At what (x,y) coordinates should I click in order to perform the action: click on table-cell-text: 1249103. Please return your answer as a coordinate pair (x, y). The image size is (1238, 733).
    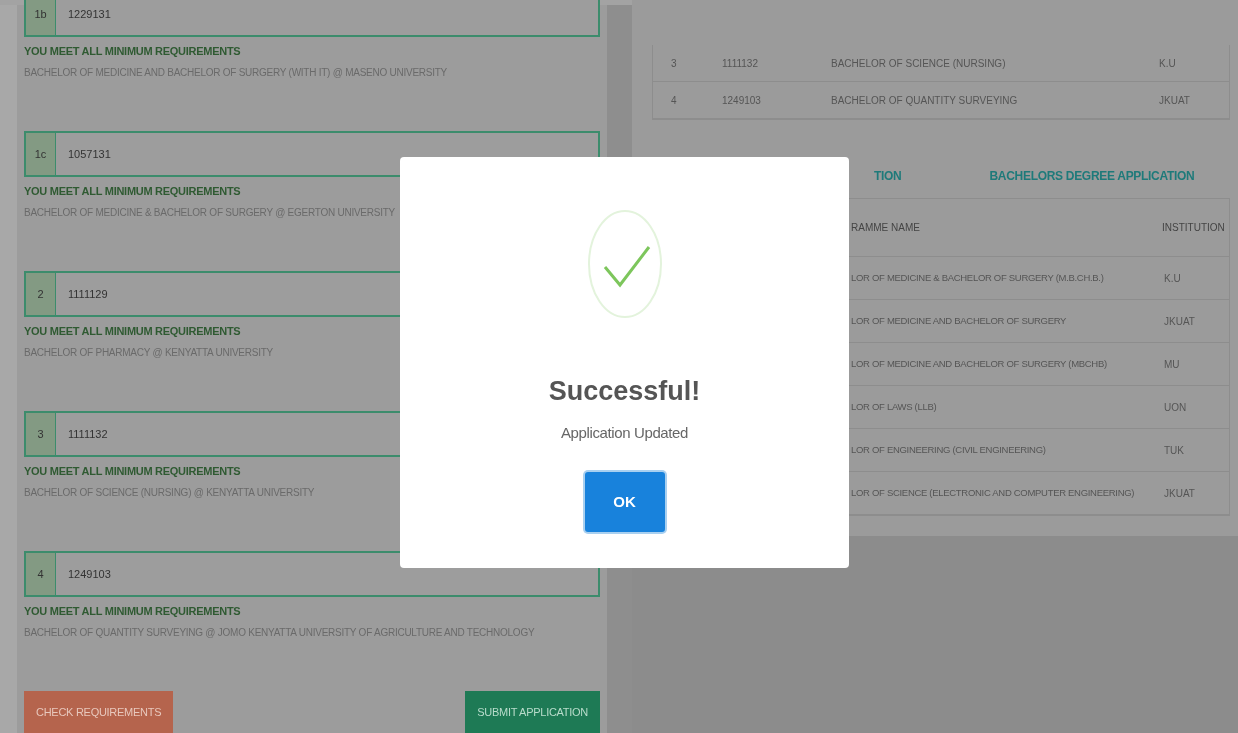
    Looking at the image, I should click on (741, 100).